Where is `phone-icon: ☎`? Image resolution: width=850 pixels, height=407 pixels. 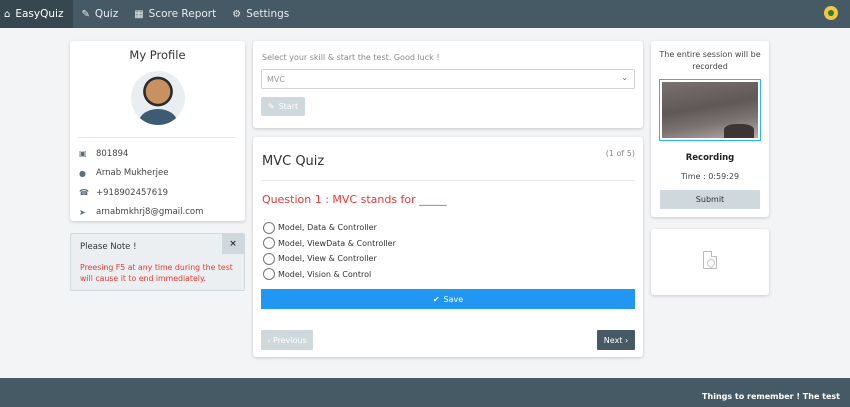
phone-icon: ☎ is located at coordinates (84, 193).